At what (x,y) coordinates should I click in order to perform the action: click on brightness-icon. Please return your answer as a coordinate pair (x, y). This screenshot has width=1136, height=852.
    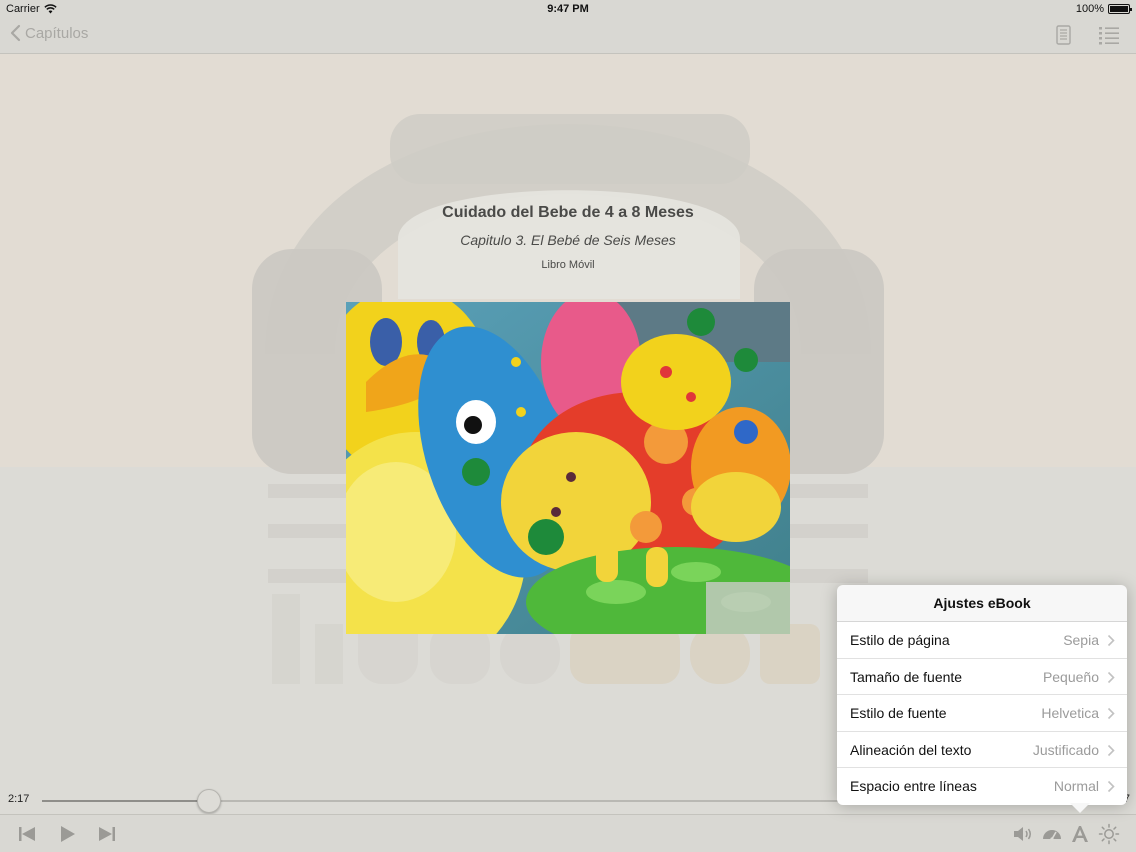
    Looking at the image, I should click on (1109, 834).